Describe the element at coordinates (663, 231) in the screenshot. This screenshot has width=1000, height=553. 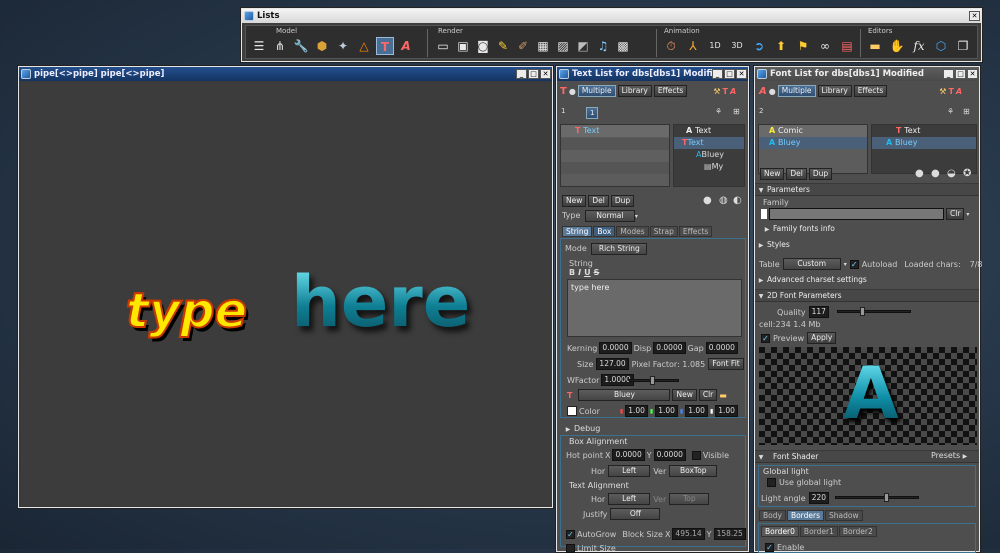
I see `tab-strap: Strap` at that location.